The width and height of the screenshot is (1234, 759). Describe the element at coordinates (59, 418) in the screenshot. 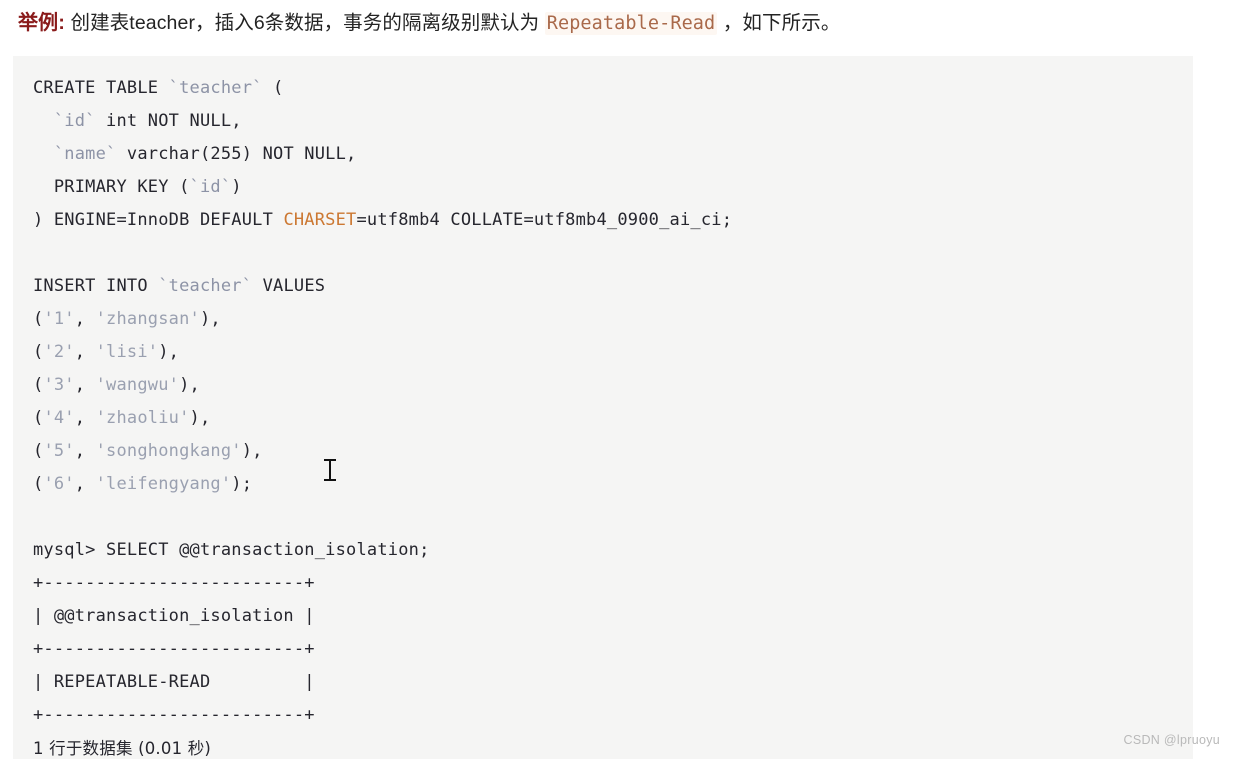

I see `code-token: '4'` at that location.